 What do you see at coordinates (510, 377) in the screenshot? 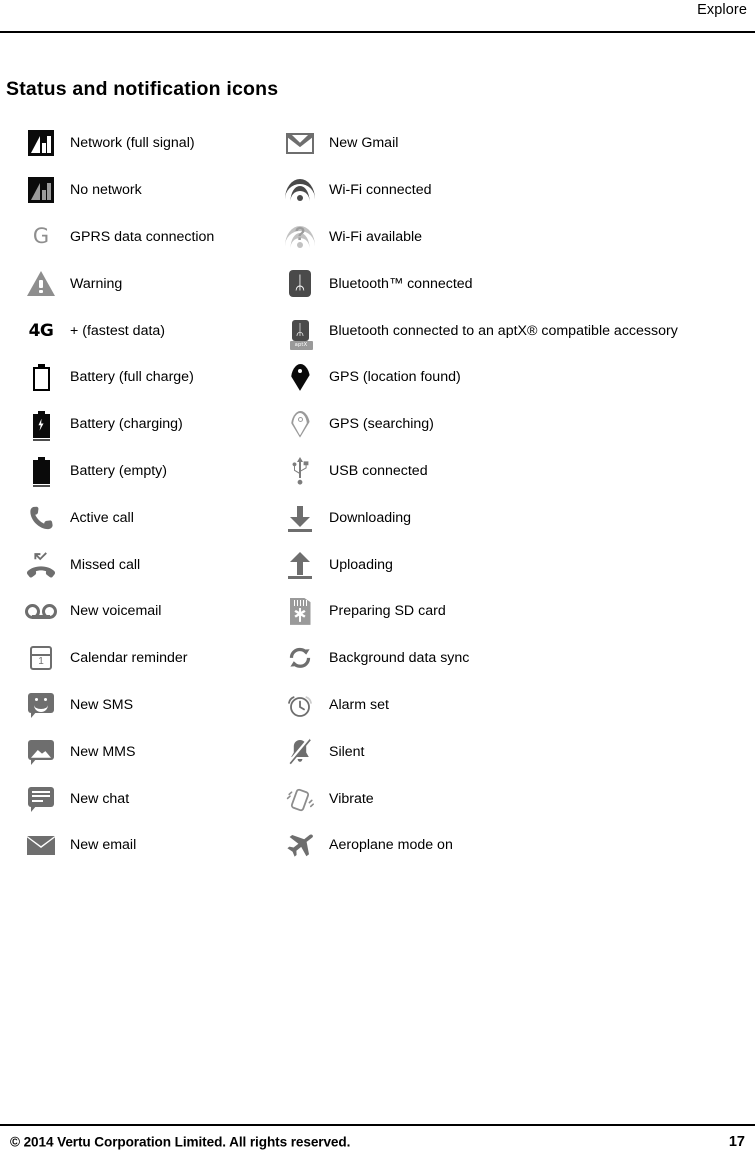
I see `legend-row: GPS (location found)` at bounding box center [510, 377].